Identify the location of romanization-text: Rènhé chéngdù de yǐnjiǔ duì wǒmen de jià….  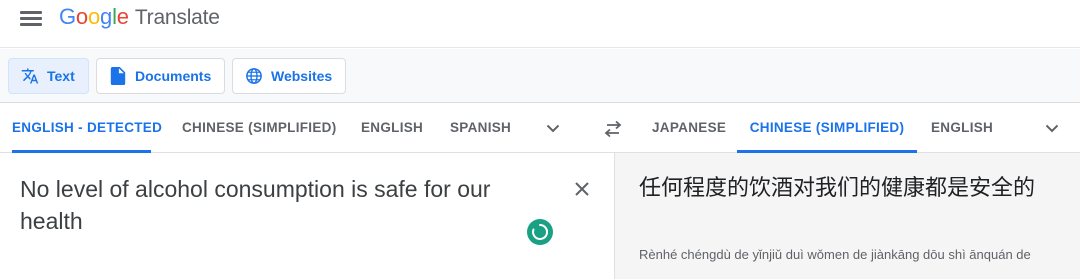
(835, 254).